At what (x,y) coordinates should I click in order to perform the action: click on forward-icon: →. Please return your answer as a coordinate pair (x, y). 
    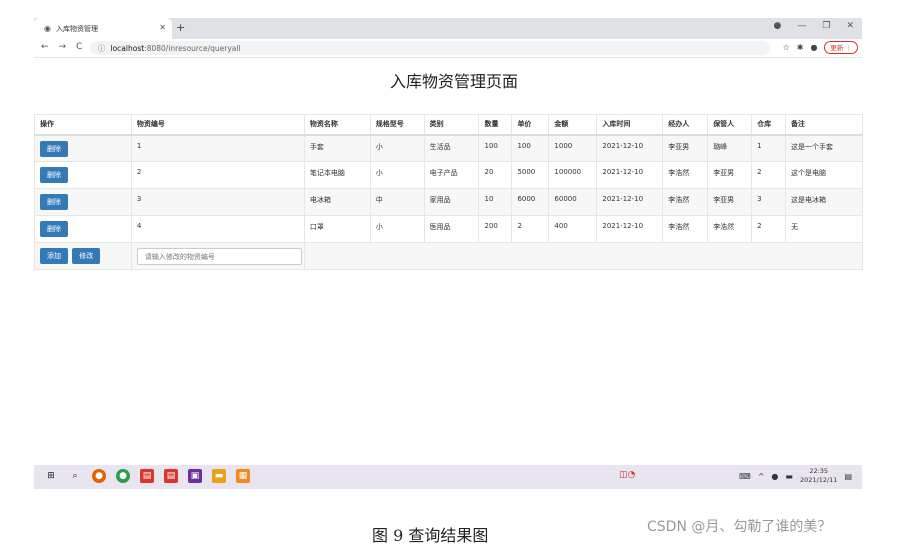
    Looking at the image, I should click on (63, 47).